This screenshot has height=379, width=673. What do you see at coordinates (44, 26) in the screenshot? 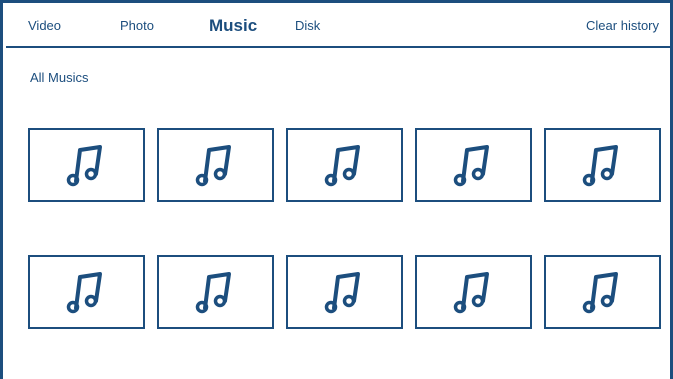
I see `tab-video: Video` at bounding box center [44, 26].